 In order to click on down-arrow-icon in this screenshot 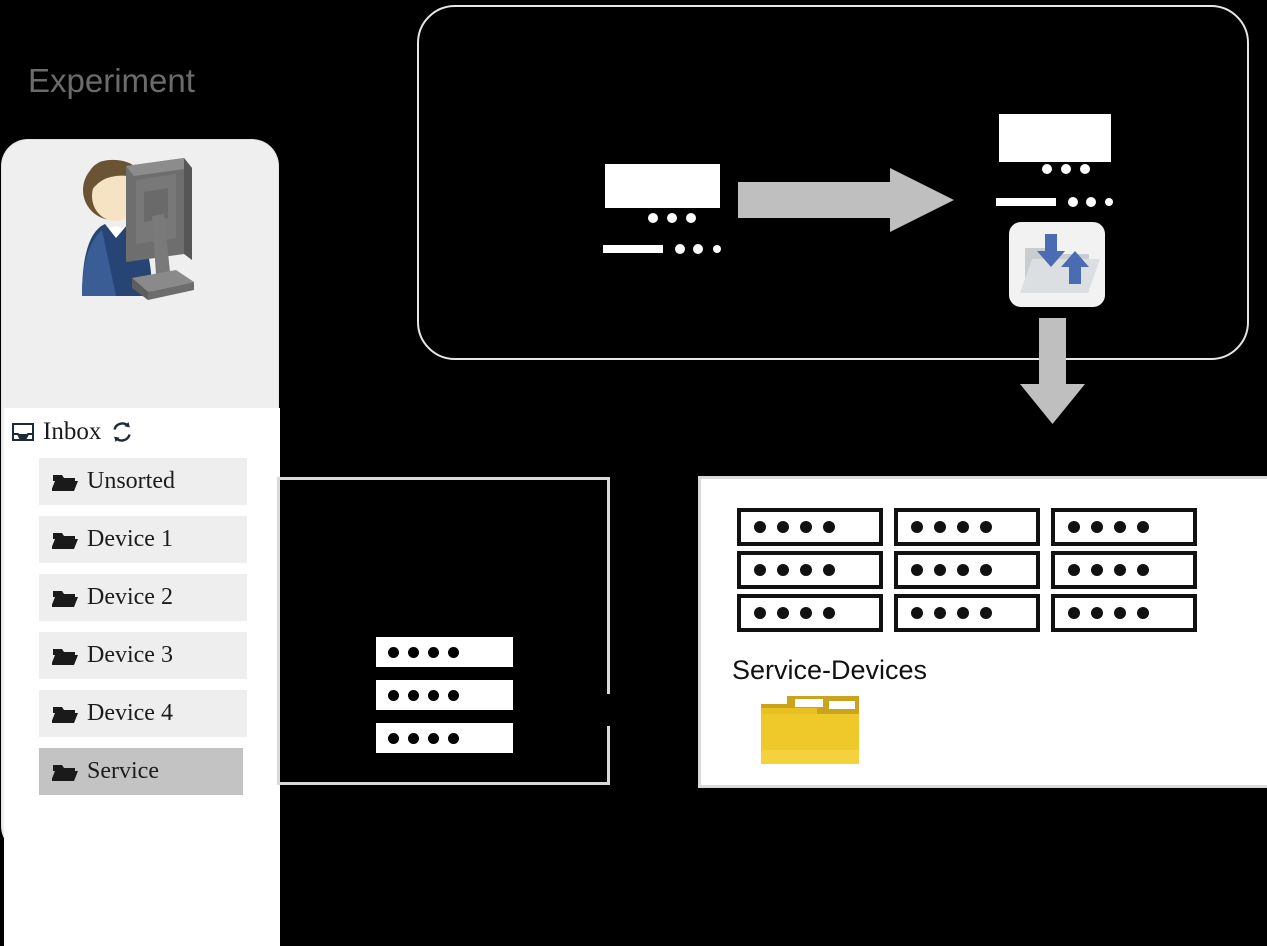, I will do `click(1052, 371)`.